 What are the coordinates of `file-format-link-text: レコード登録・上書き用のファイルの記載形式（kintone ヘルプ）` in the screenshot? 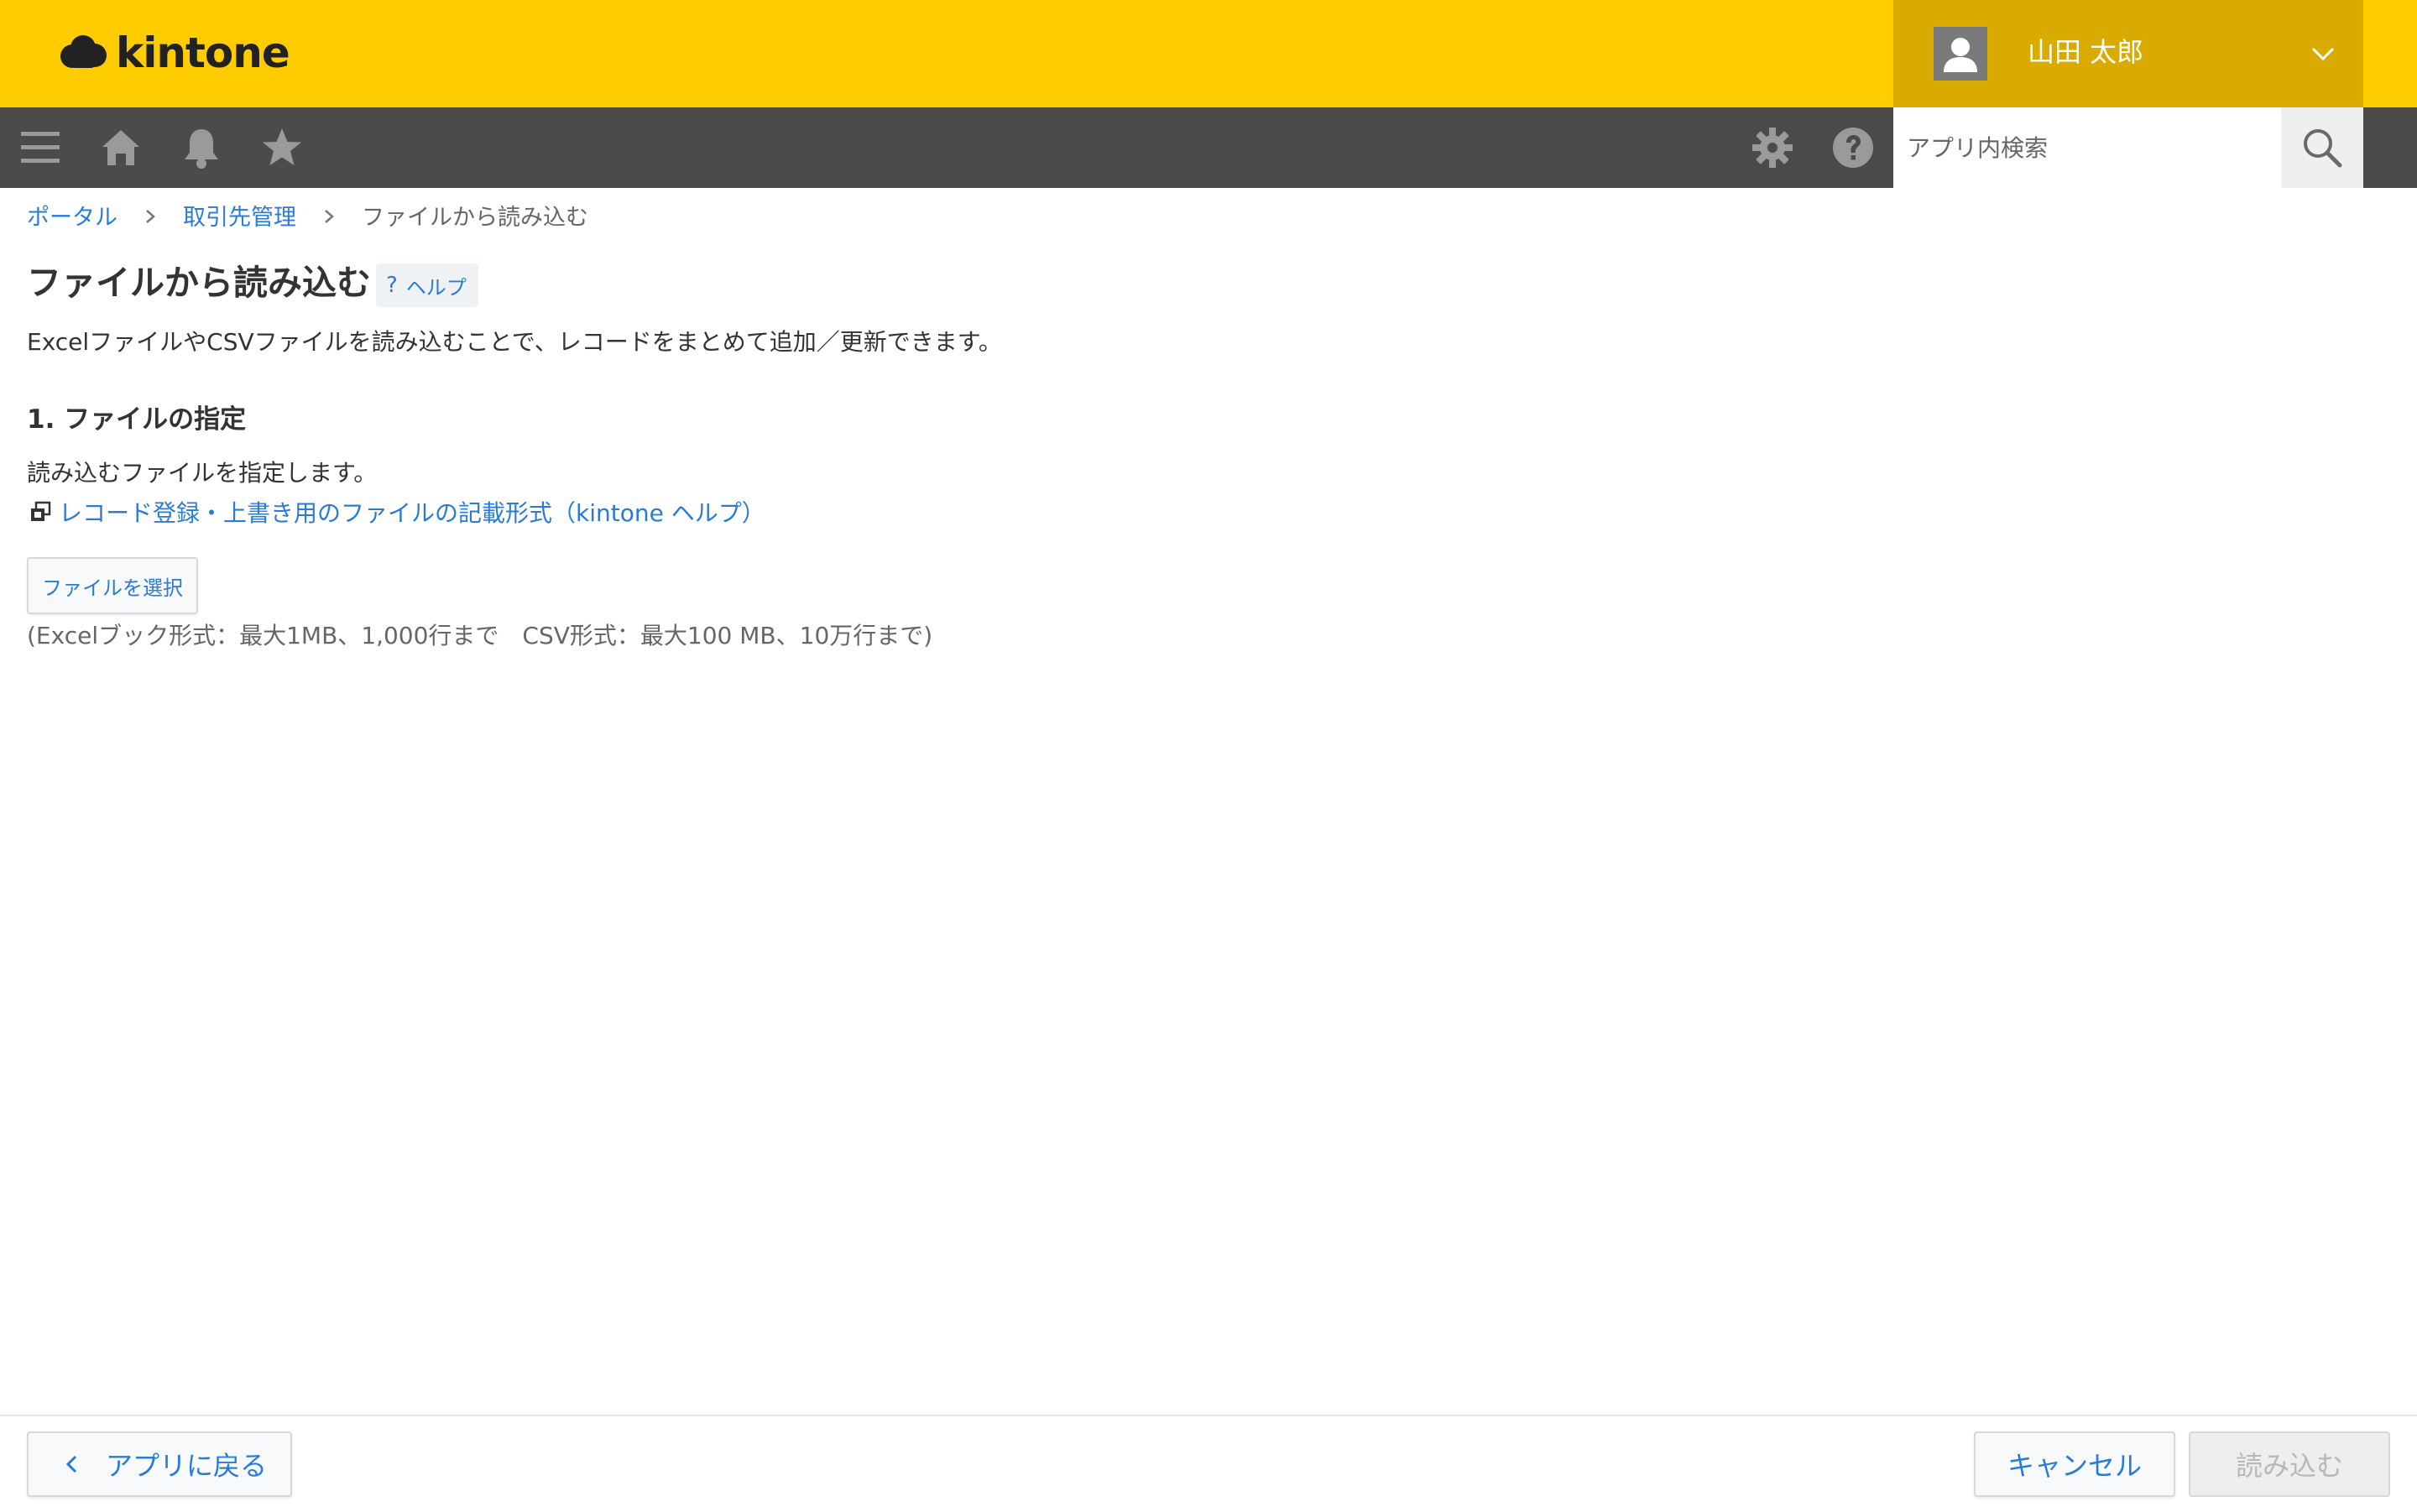 It's located at (412, 513).